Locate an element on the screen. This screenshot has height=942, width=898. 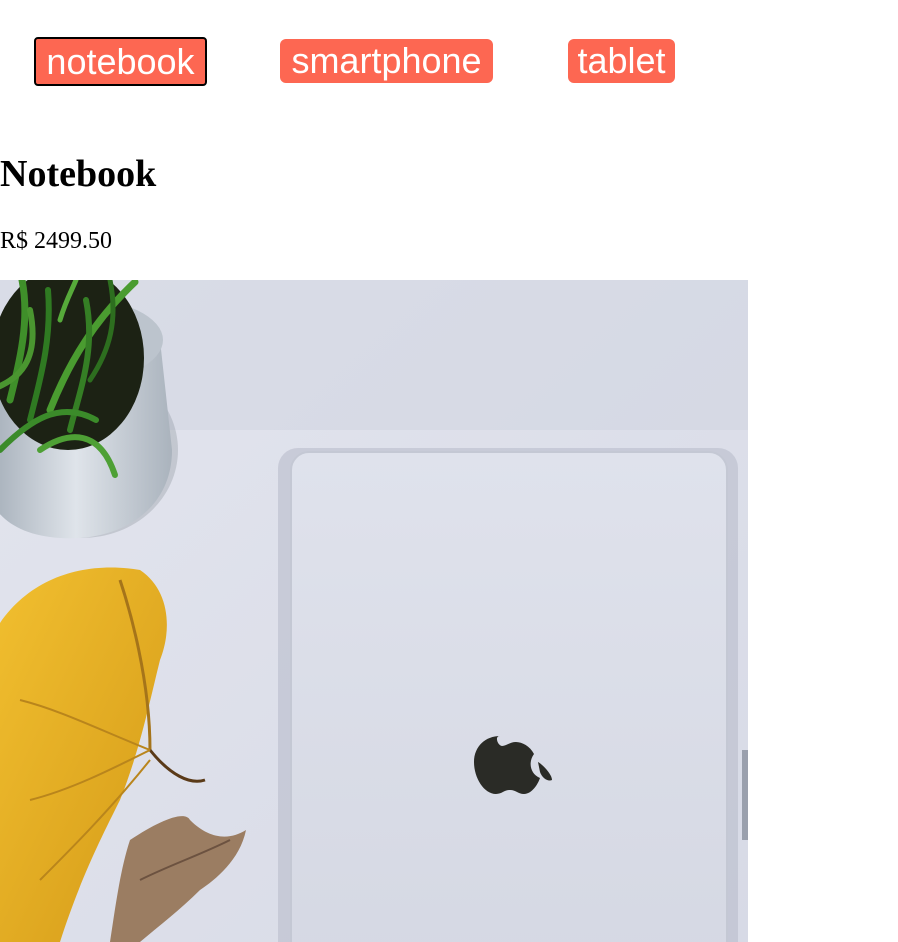
notebook-button: notebook is located at coordinates (120, 61).